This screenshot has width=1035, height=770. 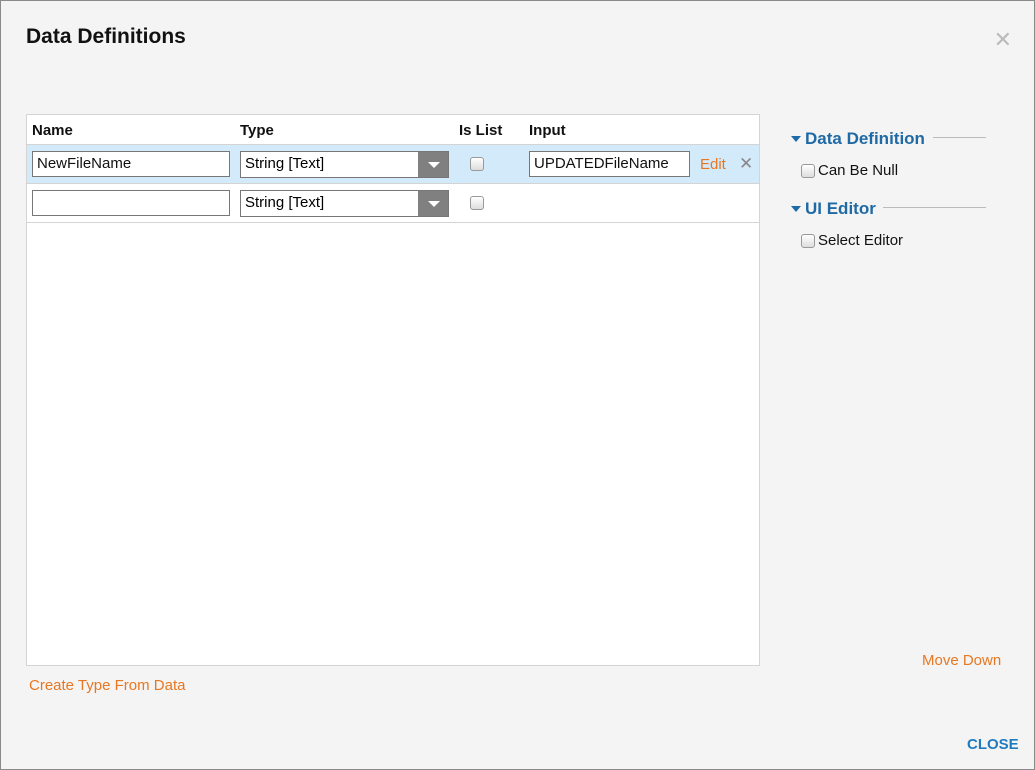 What do you see at coordinates (131, 164) in the screenshot?
I see `name-input: NewFileName` at bounding box center [131, 164].